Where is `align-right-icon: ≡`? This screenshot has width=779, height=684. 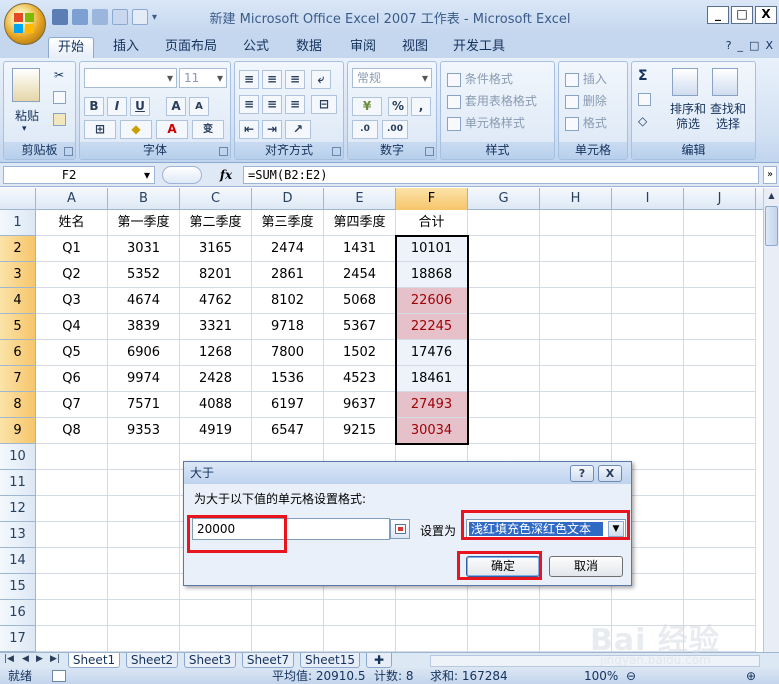 align-right-icon: ≡ is located at coordinates (295, 104).